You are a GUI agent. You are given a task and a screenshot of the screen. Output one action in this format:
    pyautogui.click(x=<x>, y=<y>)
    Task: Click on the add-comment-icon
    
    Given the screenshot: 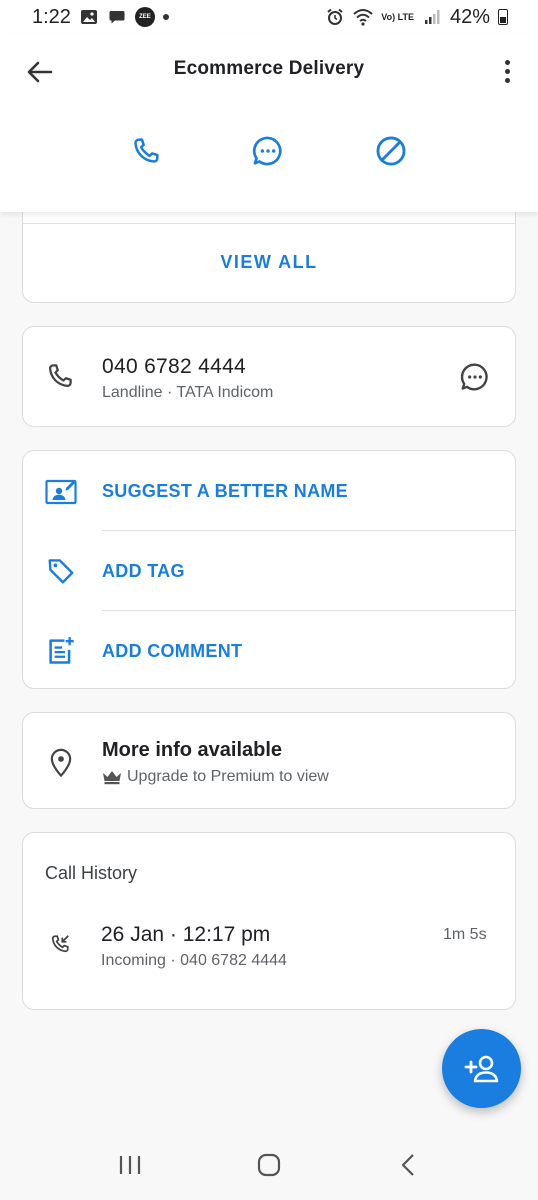 What is the action you would take?
    pyautogui.click(x=61, y=651)
    